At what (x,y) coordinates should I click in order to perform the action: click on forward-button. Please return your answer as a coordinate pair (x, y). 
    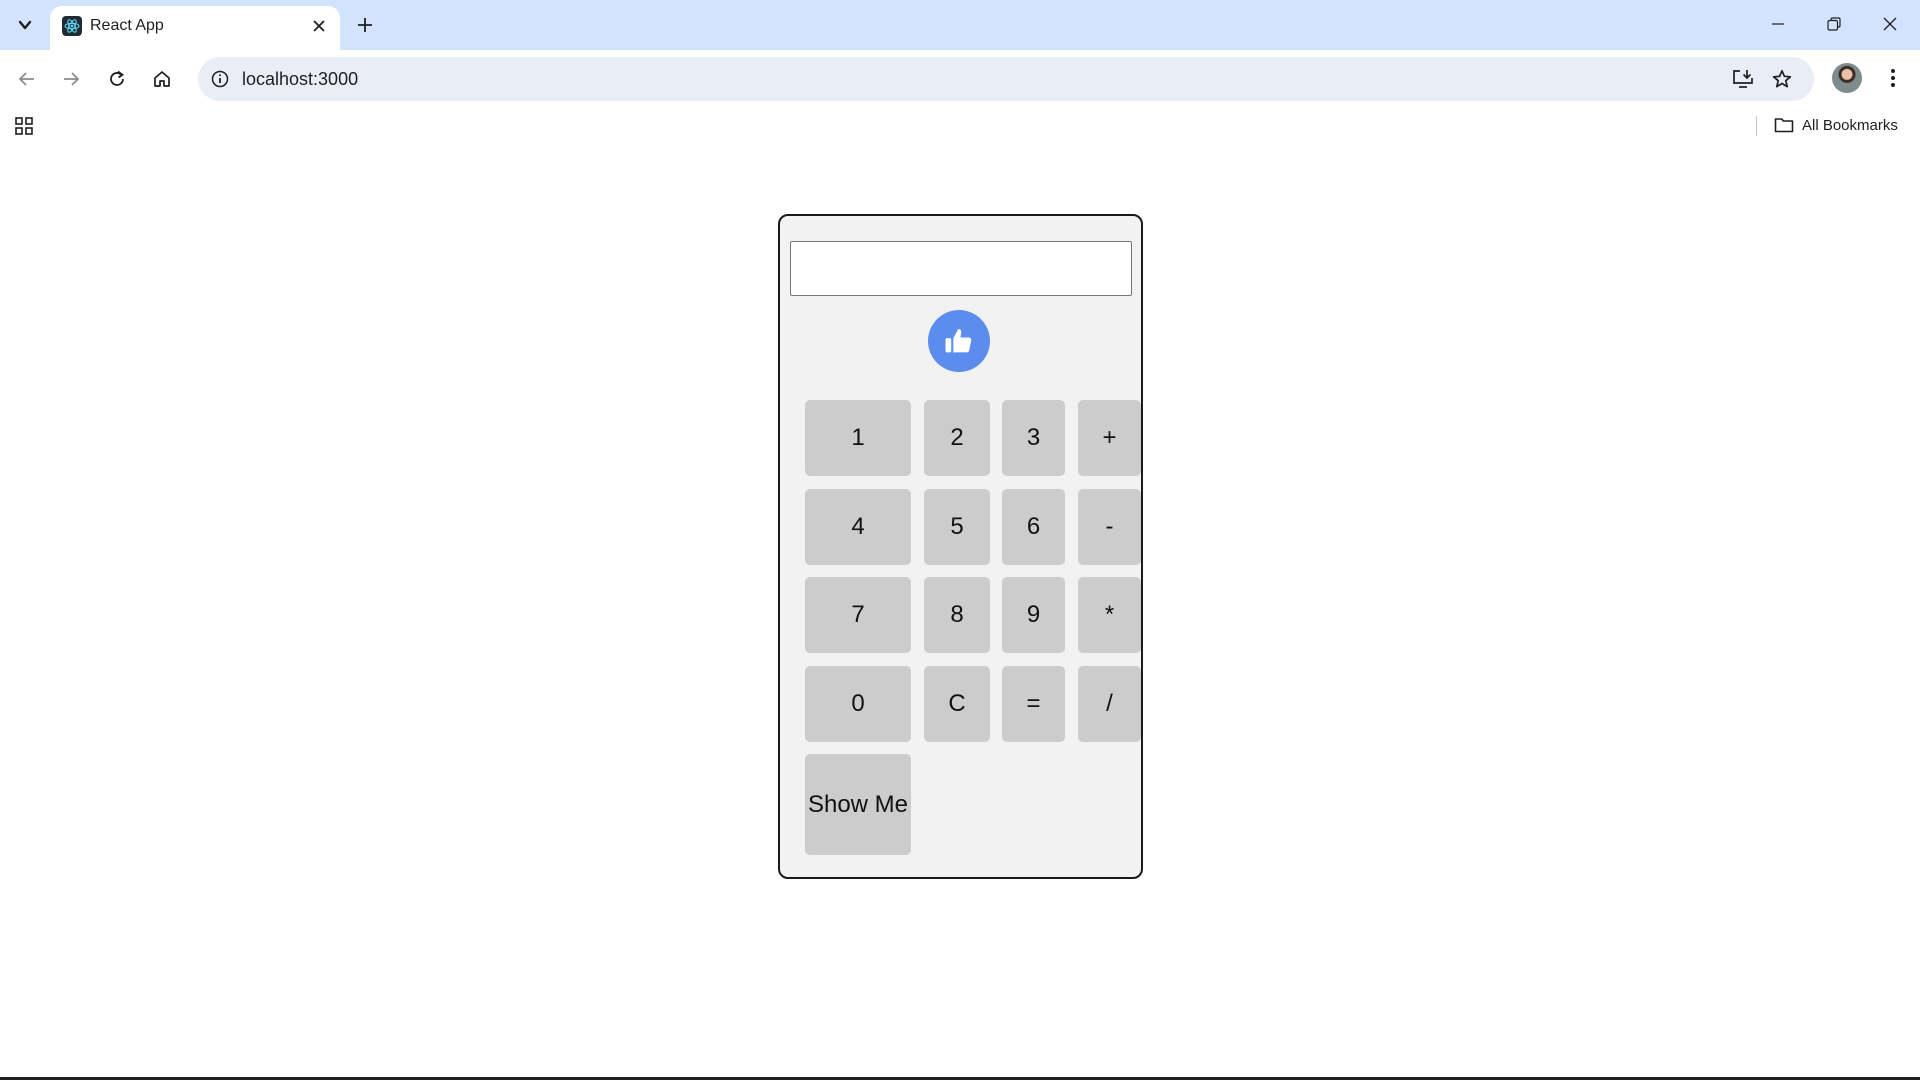
    Looking at the image, I should click on (71, 79).